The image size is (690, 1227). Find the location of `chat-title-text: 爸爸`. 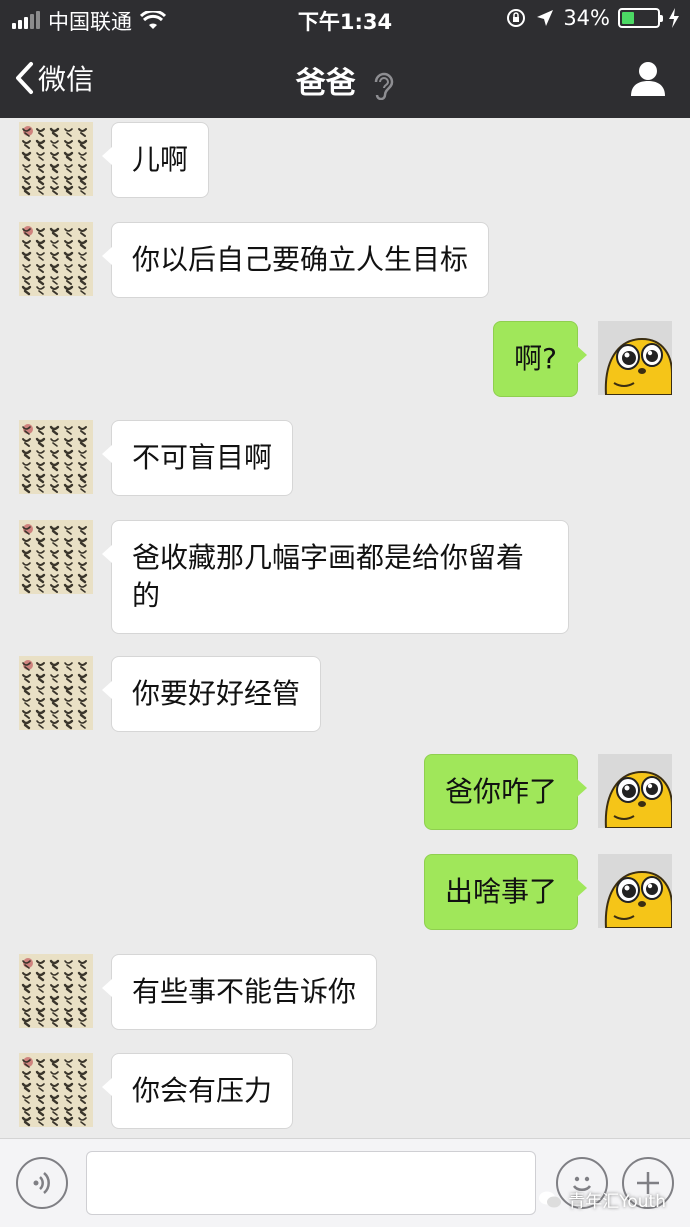

chat-title-text: 爸爸 is located at coordinates (325, 83).